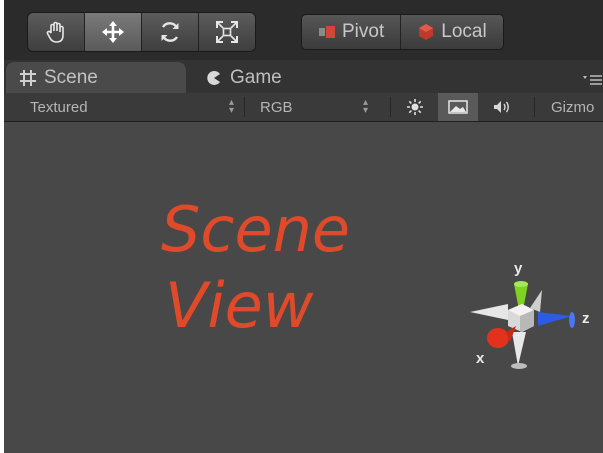 Image resolution: width=603 pixels, height=453 pixels. I want to click on z-axis-label: z, so click(586, 318).